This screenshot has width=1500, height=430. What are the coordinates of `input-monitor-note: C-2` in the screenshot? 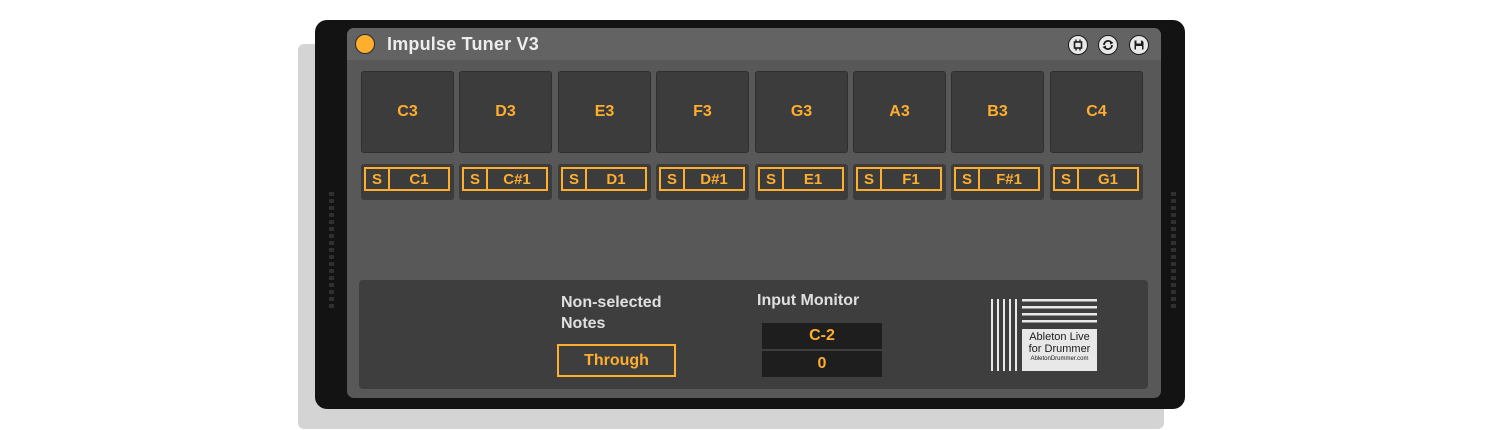 It's located at (822, 336).